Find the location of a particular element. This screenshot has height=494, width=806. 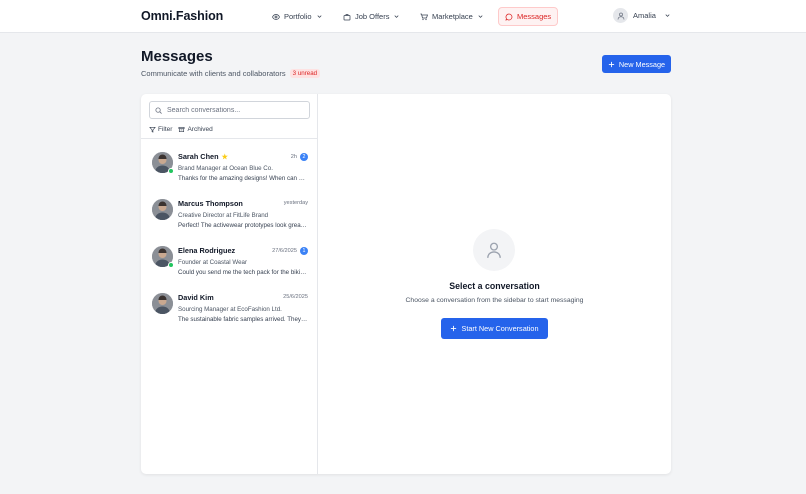

nav-job-offers-label: Job Offers is located at coordinates (372, 16).